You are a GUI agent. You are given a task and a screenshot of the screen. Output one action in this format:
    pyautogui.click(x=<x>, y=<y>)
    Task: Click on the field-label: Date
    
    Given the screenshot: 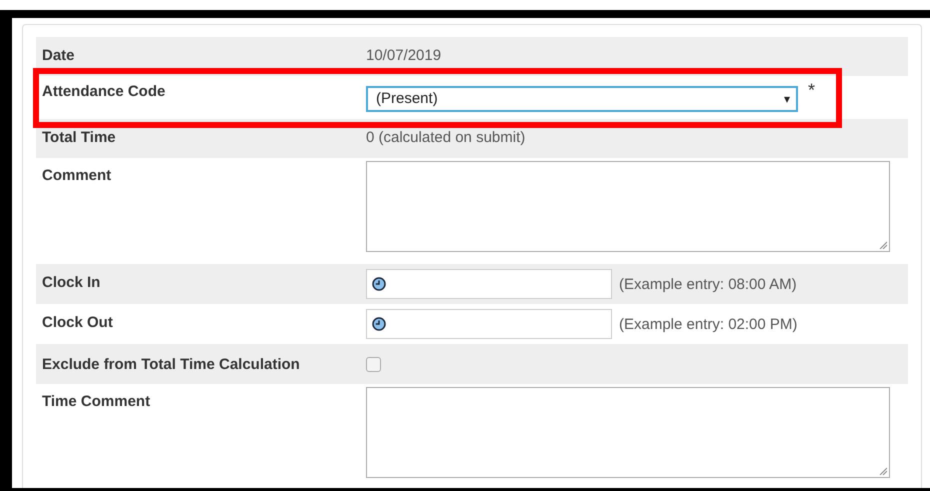 What is the action you would take?
    pyautogui.click(x=59, y=55)
    